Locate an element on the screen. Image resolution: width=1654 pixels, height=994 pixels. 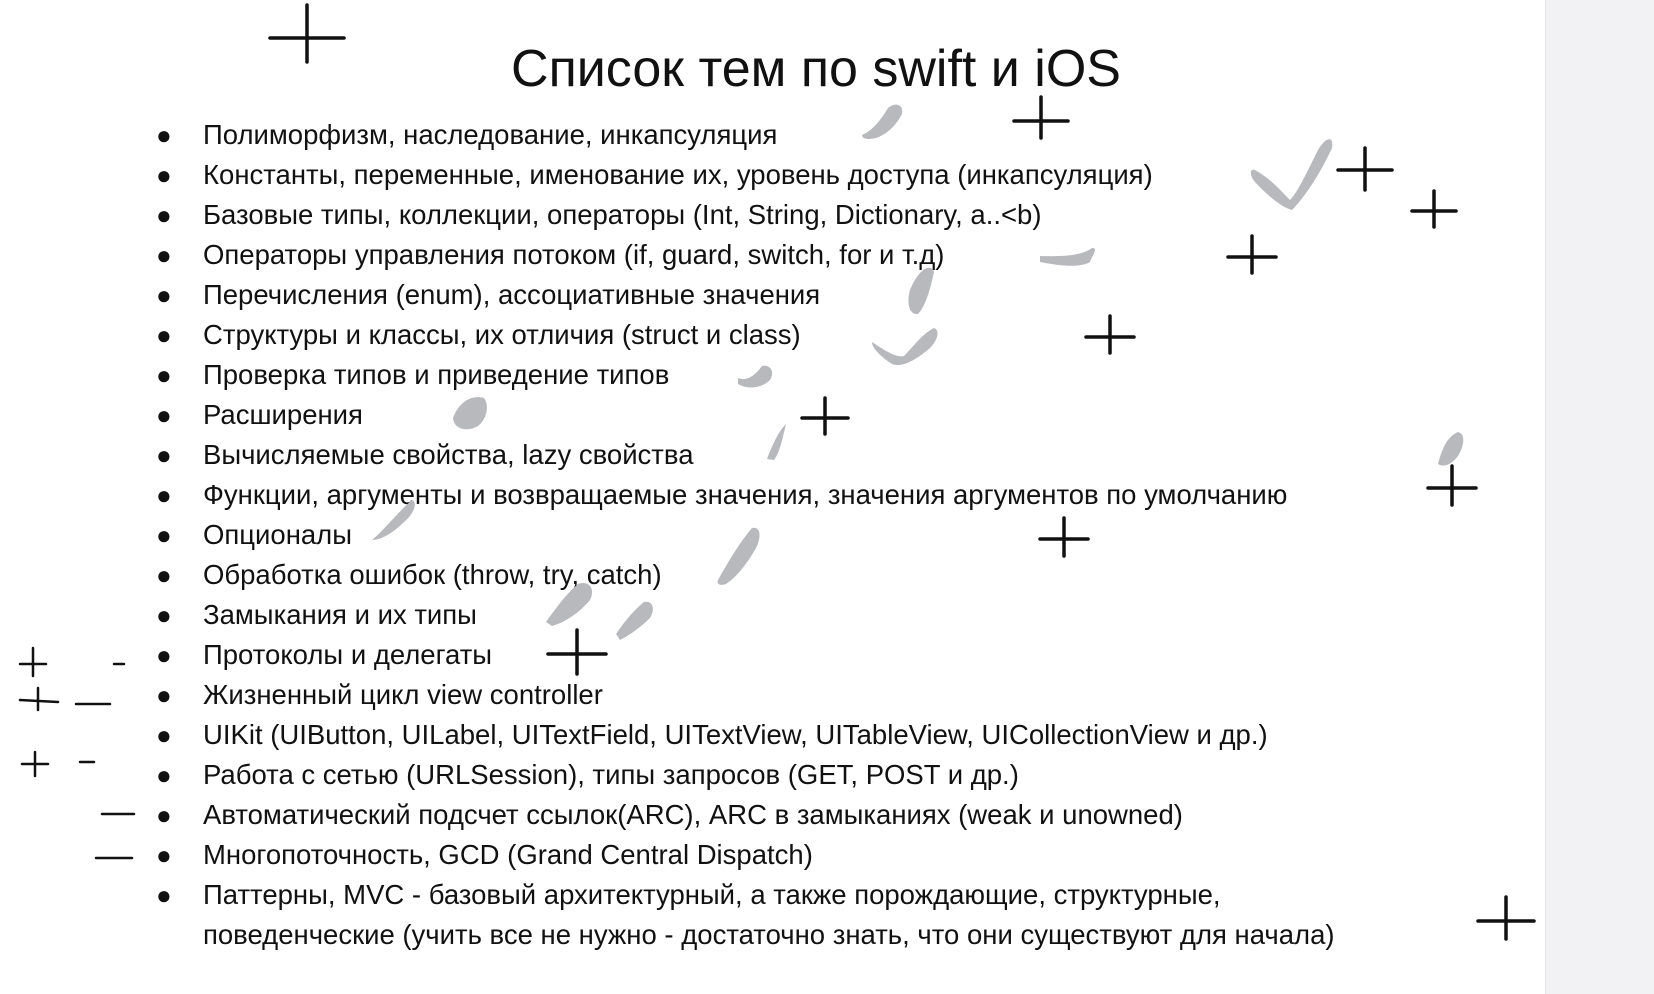
page-title: Список тем по swift и iOS is located at coordinates (816, 69).